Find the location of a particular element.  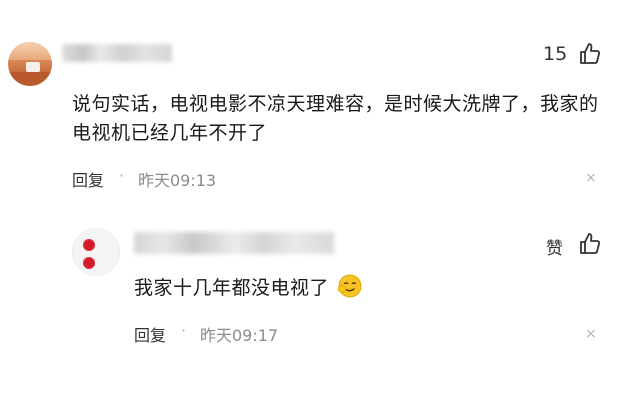

timestamp: 昨天09:13 is located at coordinates (177, 180).